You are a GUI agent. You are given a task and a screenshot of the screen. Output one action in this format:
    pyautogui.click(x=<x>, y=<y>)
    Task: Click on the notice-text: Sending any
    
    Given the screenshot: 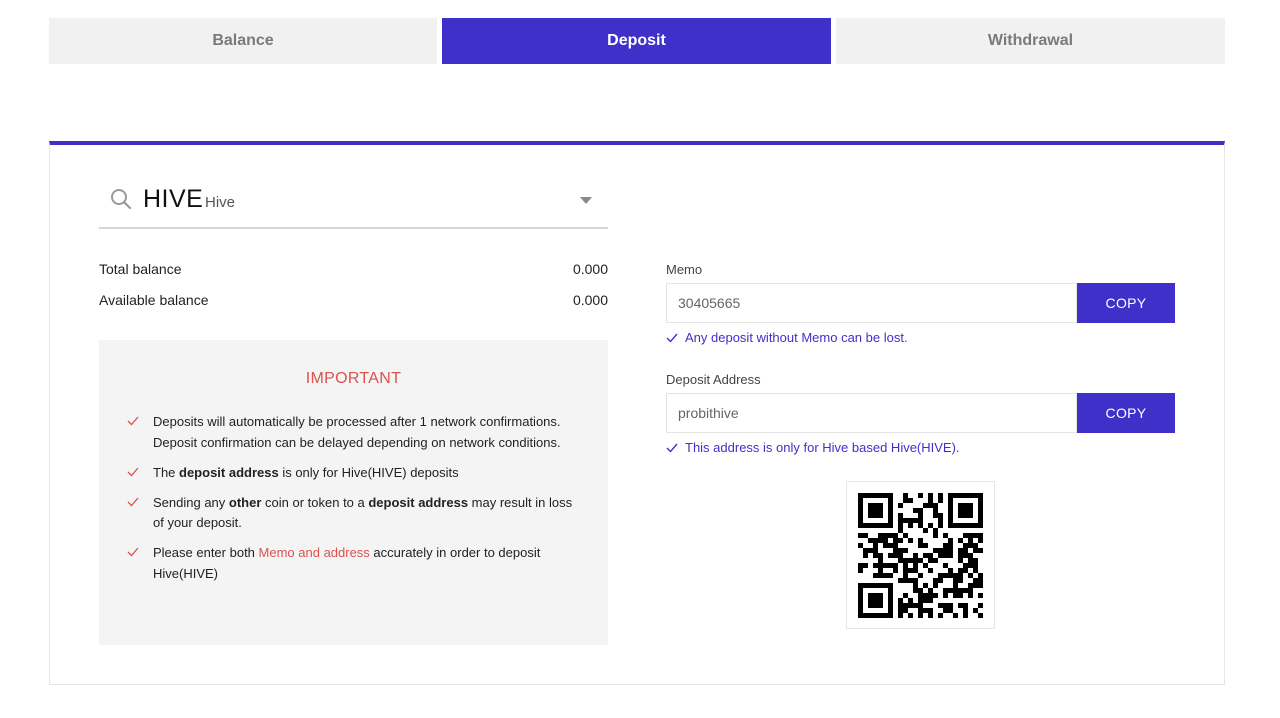 What is the action you would take?
    pyautogui.click(x=191, y=502)
    